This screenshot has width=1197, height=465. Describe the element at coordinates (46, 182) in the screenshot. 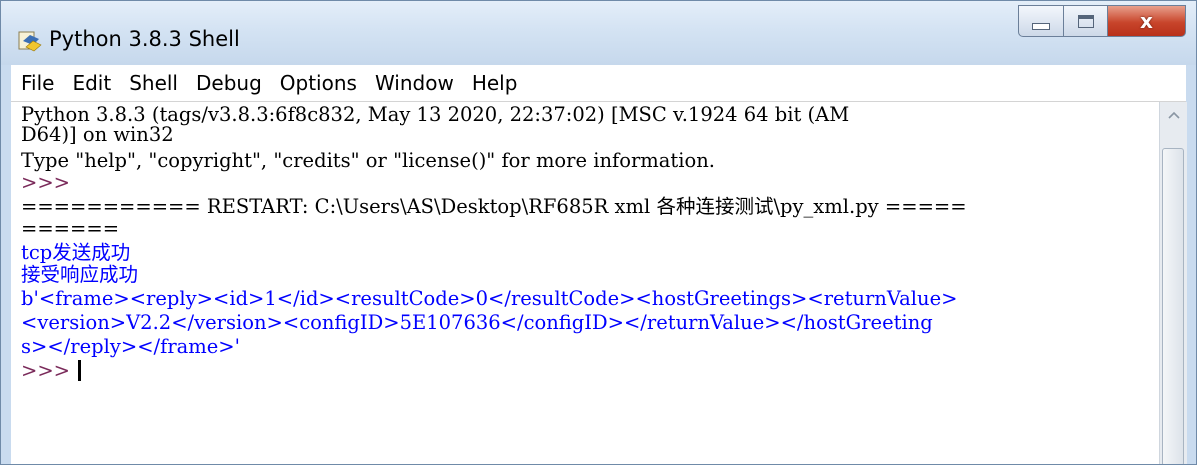

I see `shell-prompt: >>>` at that location.